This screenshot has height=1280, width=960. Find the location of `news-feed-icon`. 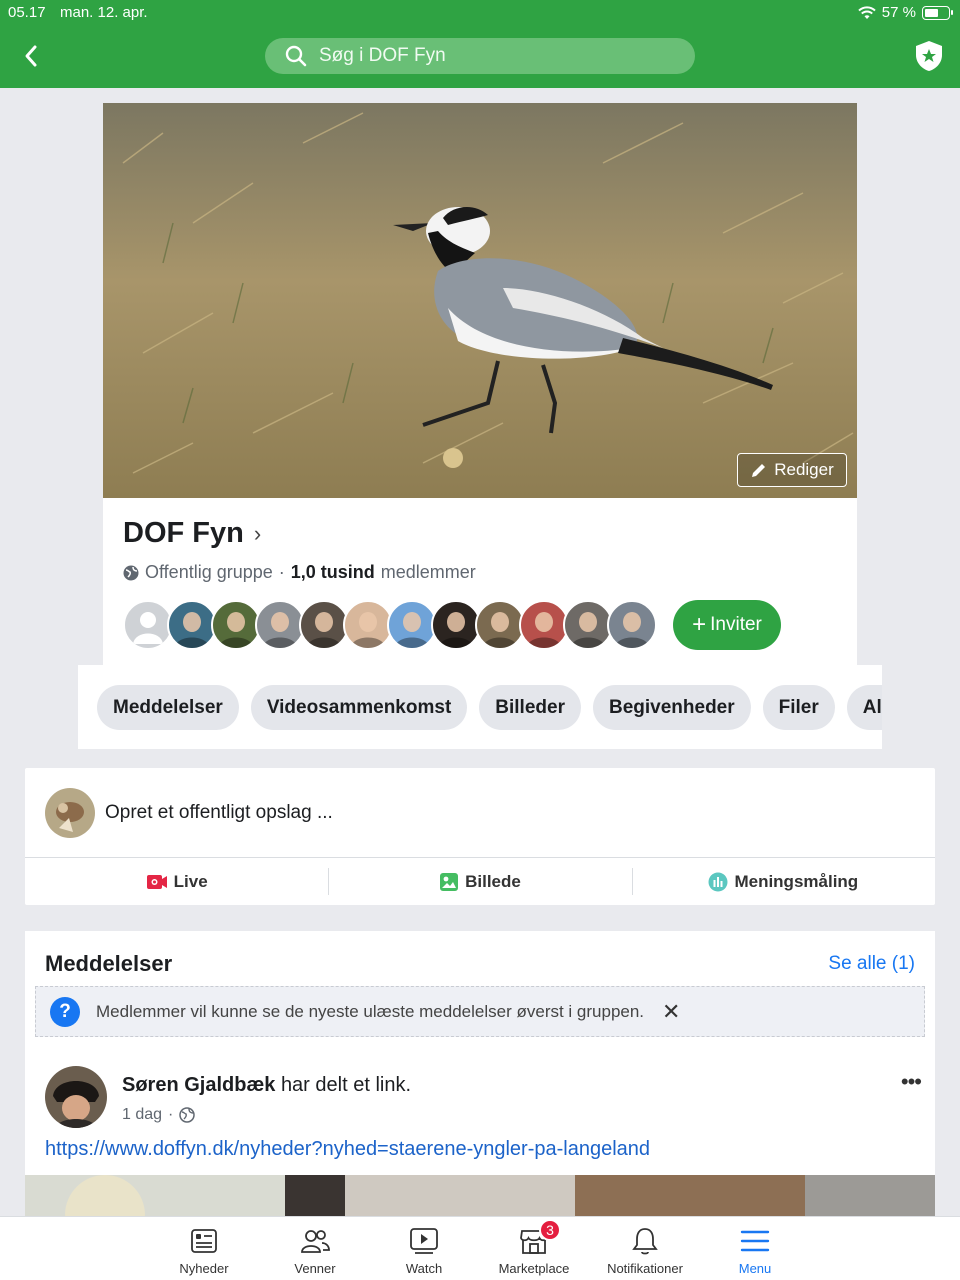

news-feed-icon is located at coordinates (204, 1241).